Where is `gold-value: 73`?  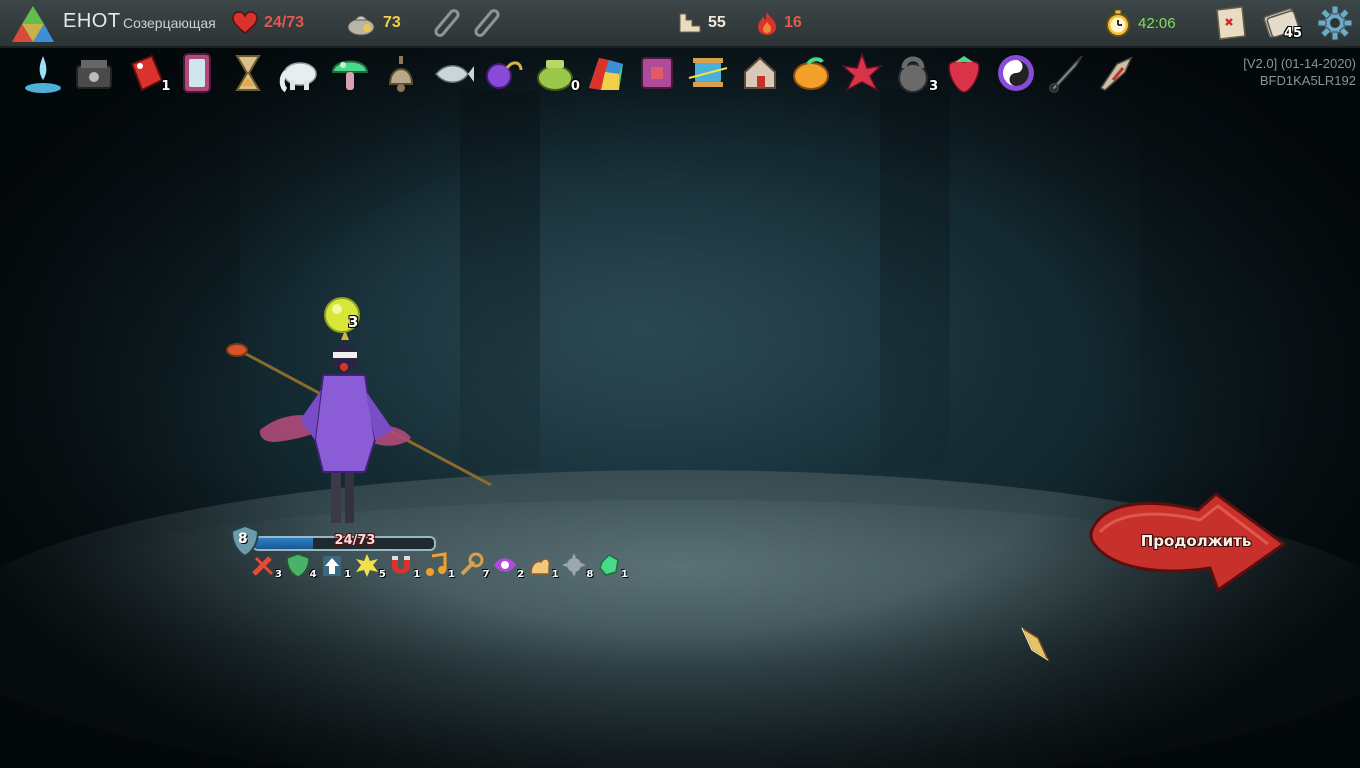 gold-value: 73 is located at coordinates (392, 22).